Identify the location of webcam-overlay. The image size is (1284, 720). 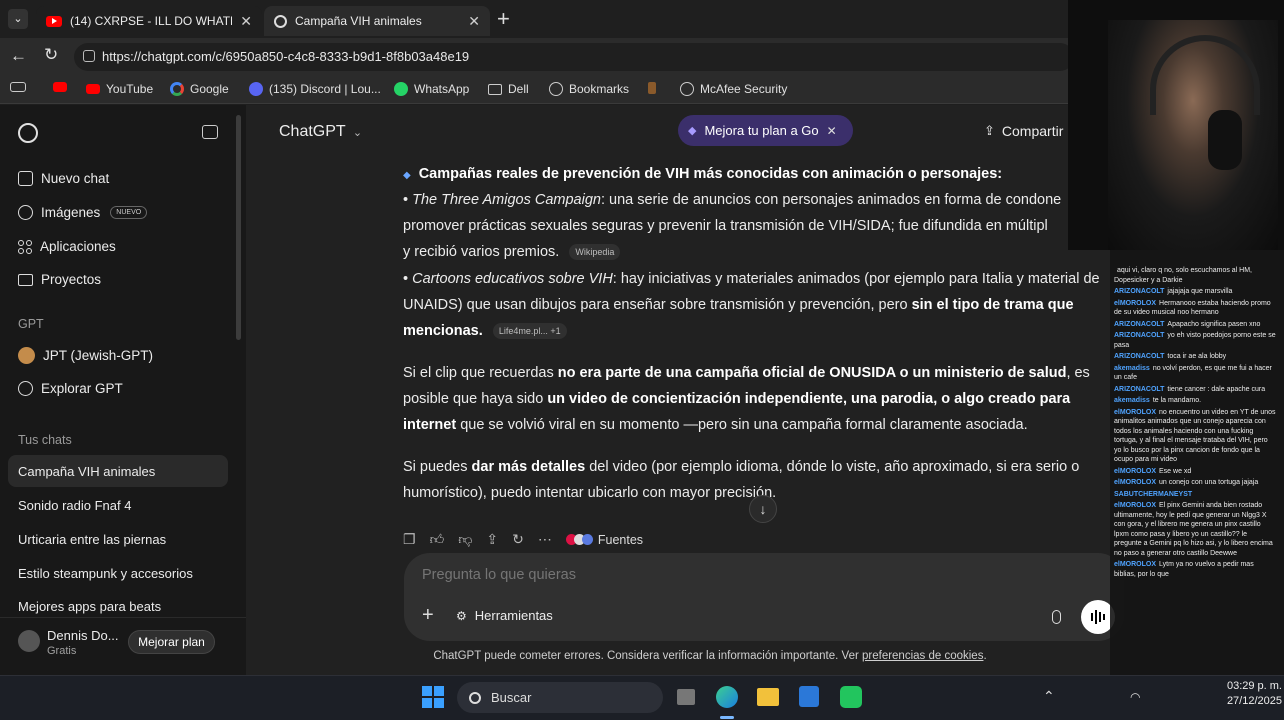
(1176, 125).